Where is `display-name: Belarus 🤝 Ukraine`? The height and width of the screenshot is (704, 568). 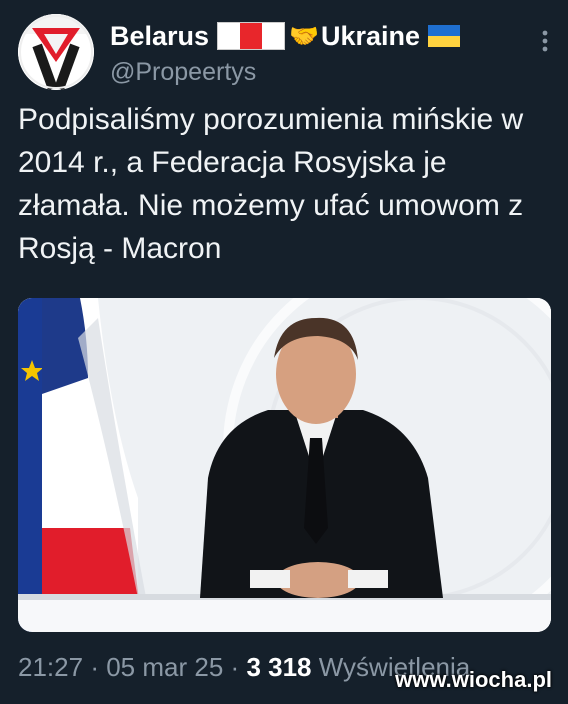 display-name: Belarus 🤝 Ukraine is located at coordinates (285, 36).